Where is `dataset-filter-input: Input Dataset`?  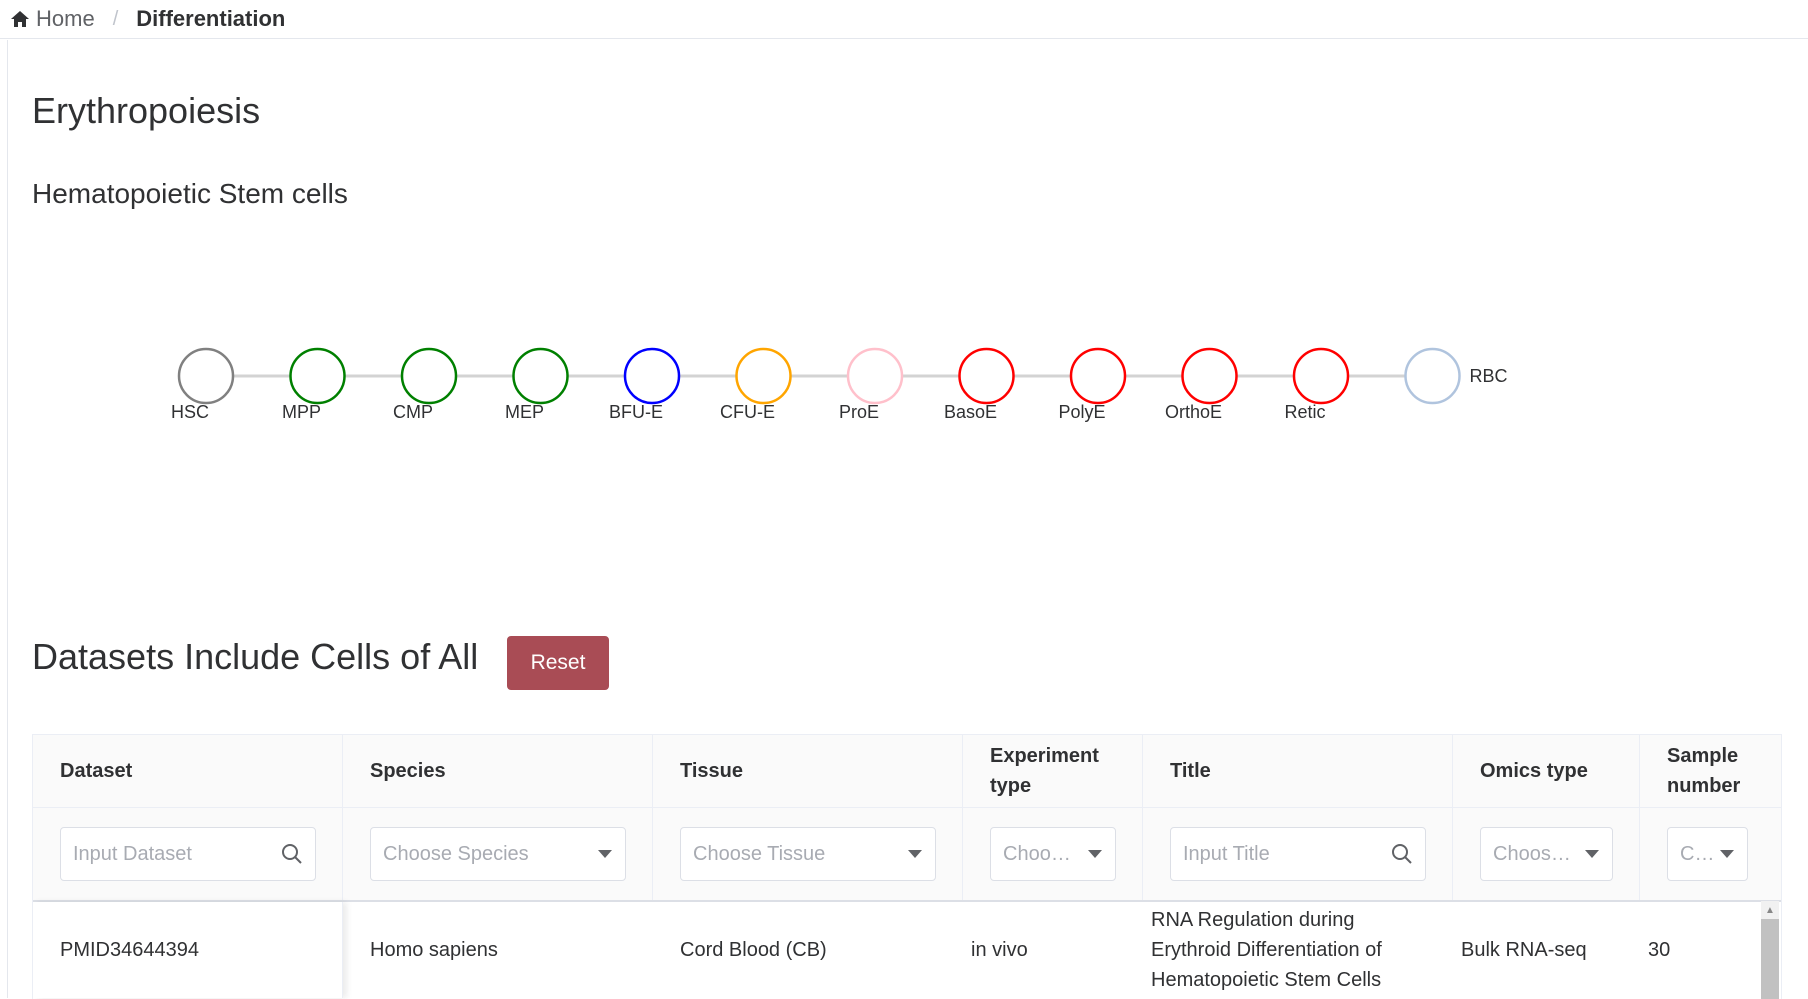
dataset-filter-input: Input Dataset is located at coordinates (188, 854).